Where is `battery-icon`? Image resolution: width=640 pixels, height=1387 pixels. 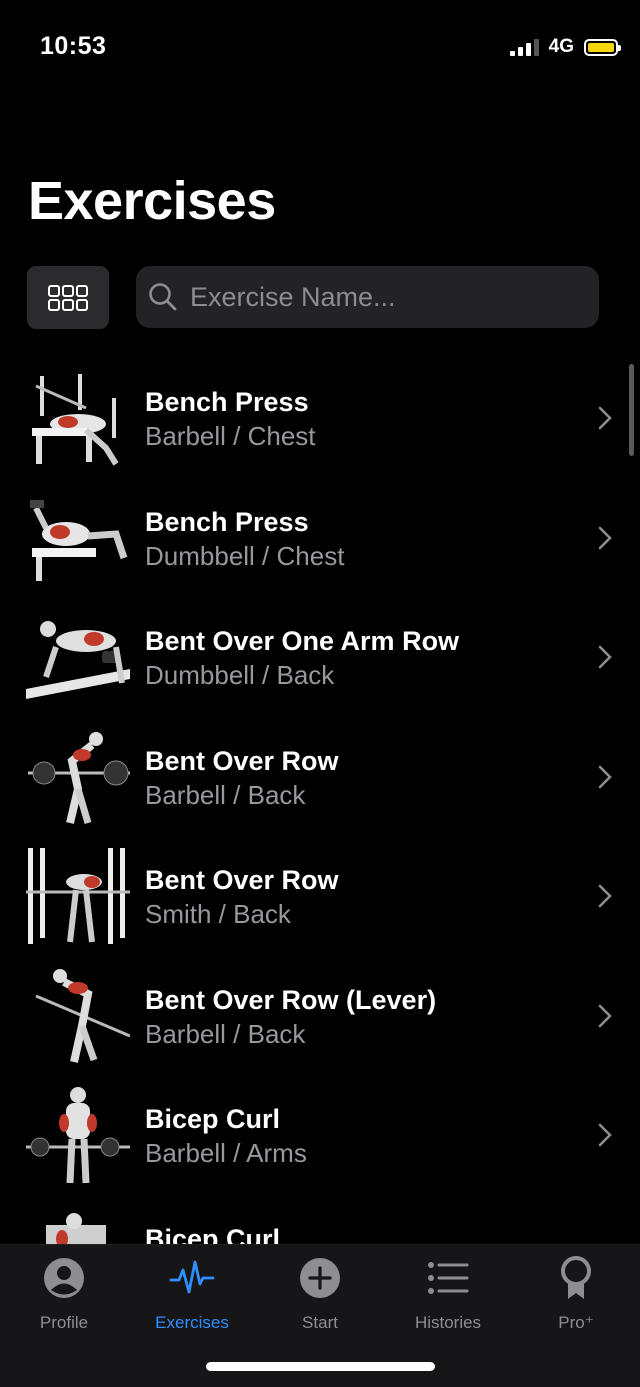
battery-icon is located at coordinates (602, 47).